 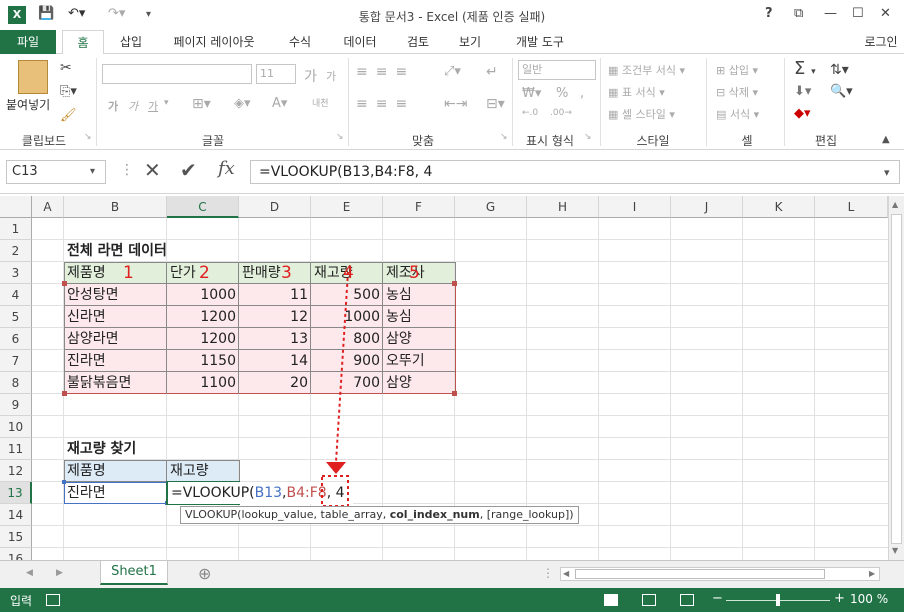 I want to click on horizontal-scrollbar: ◀ ▶, so click(x=720, y=574).